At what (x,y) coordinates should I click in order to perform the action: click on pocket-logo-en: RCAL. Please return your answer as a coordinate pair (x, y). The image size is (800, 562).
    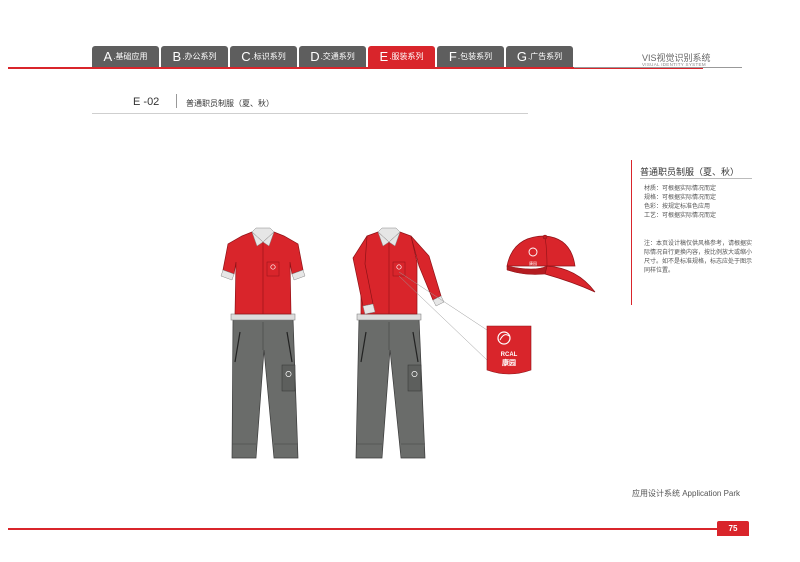
    Looking at the image, I should click on (509, 355).